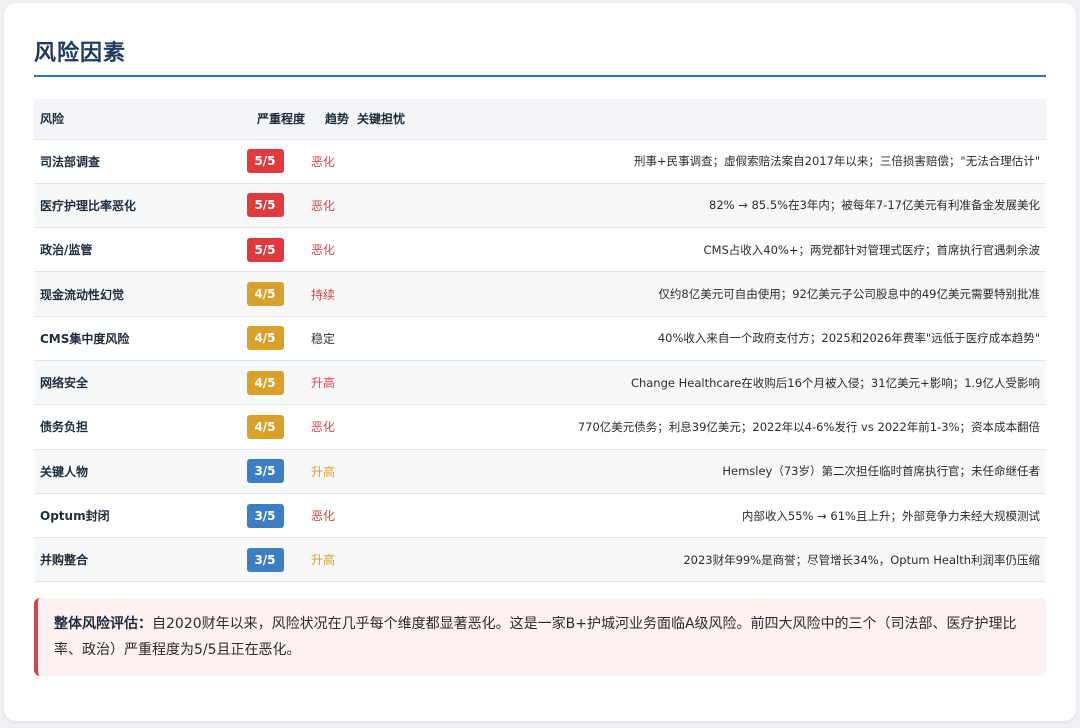  I want to click on key-concern: Hemsley（73岁）第二次担任临时首席执行官；未任命继任者, so click(881, 471).